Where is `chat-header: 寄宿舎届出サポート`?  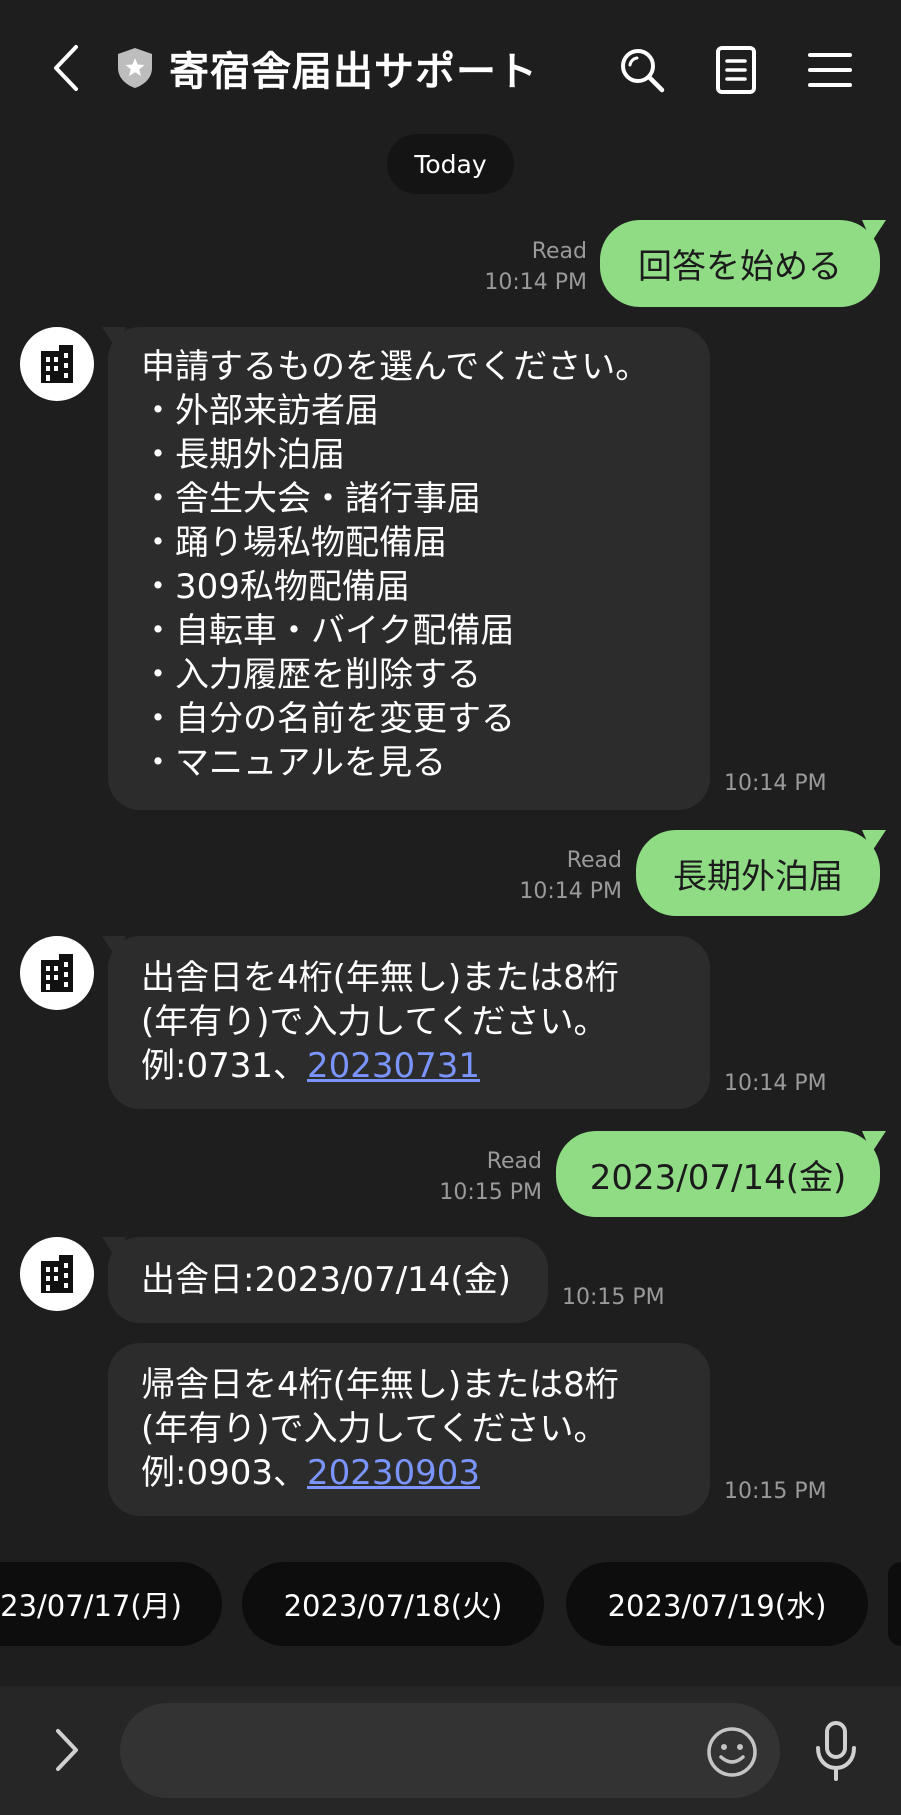 chat-header: 寄宿舎届出サポート is located at coordinates (450, 70).